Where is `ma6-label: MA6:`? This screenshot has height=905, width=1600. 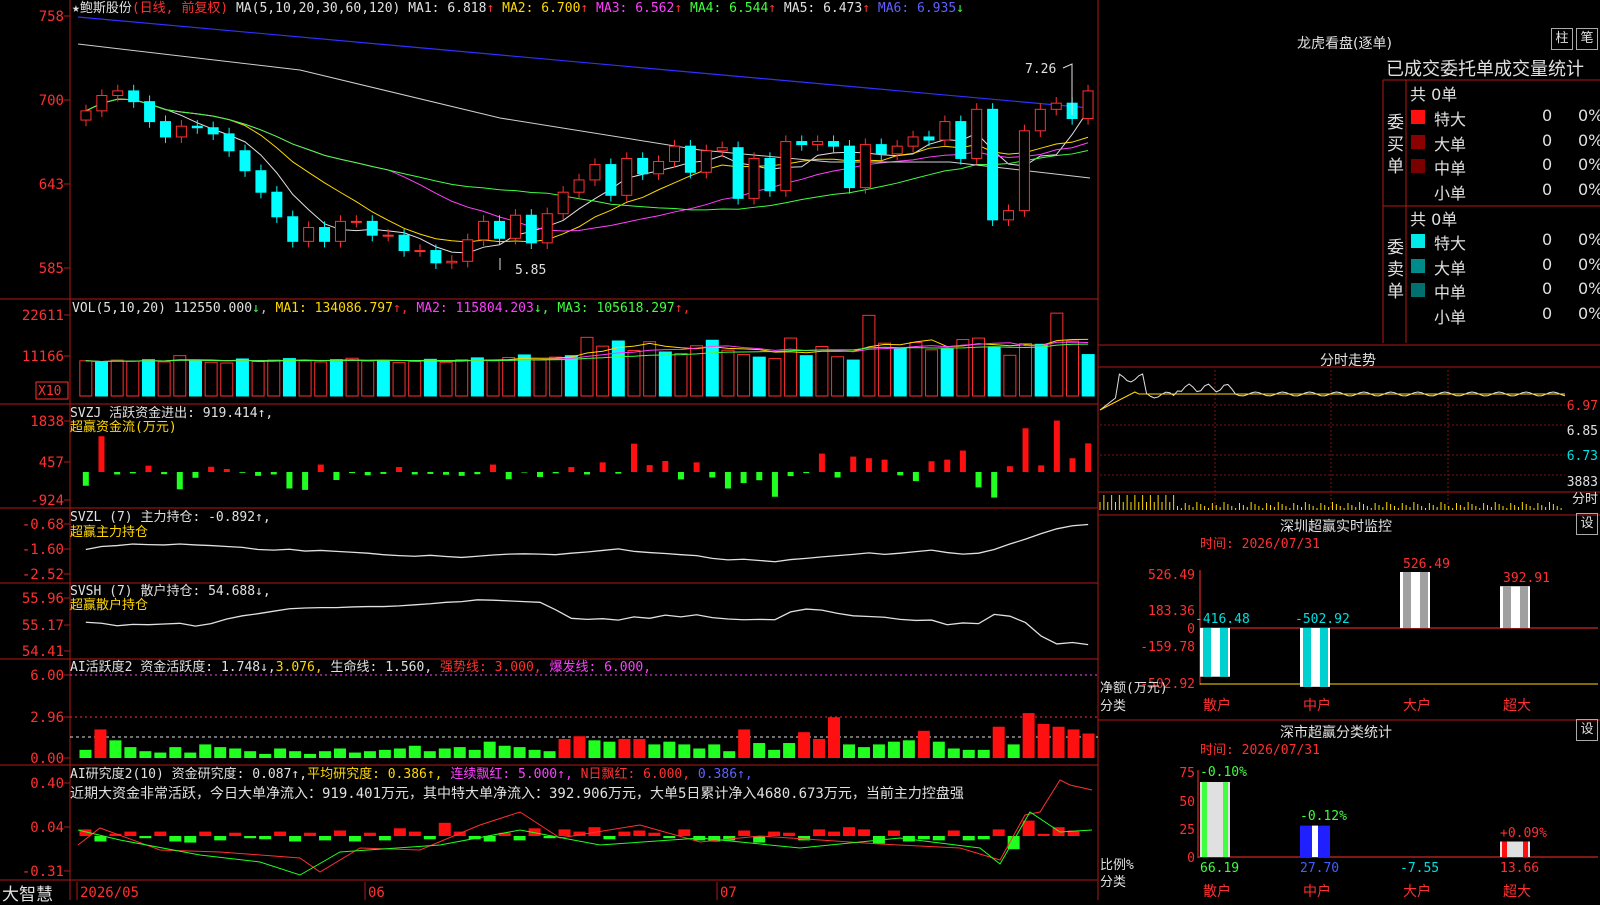 ma6-label: MA6: is located at coordinates (894, 8).